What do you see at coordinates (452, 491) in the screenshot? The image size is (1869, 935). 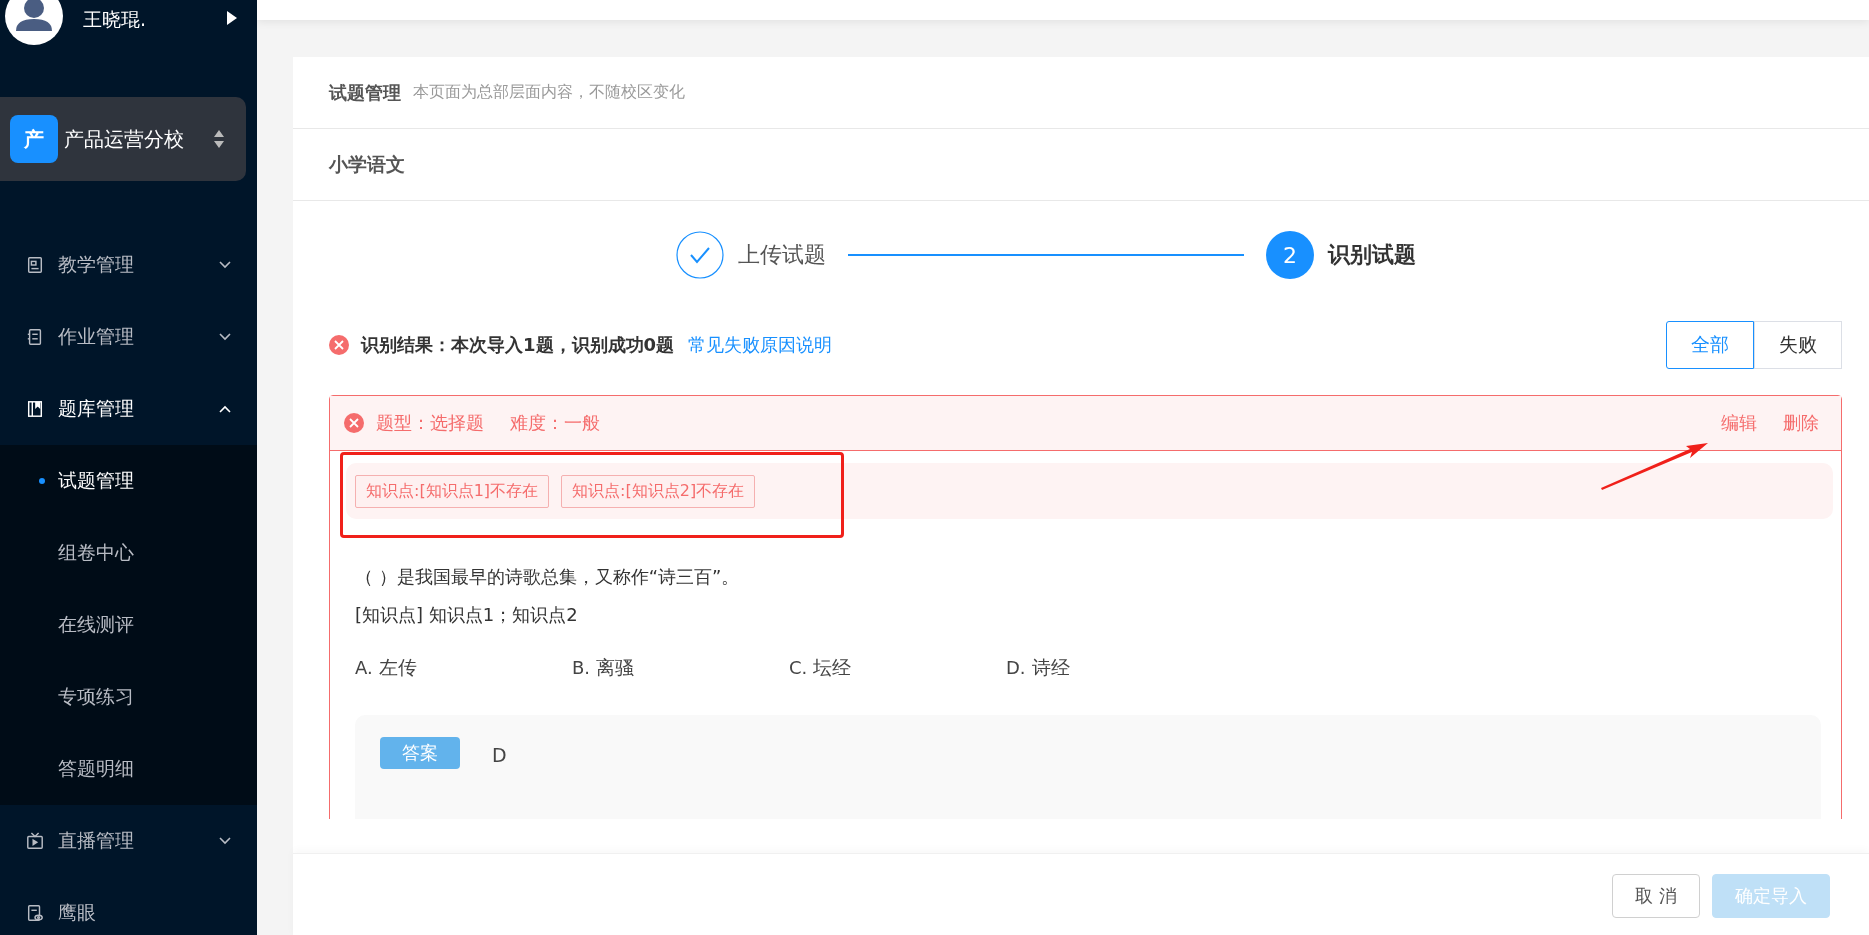 I see `error-tag: 知识点:[知识点1]不存在` at bounding box center [452, 491].